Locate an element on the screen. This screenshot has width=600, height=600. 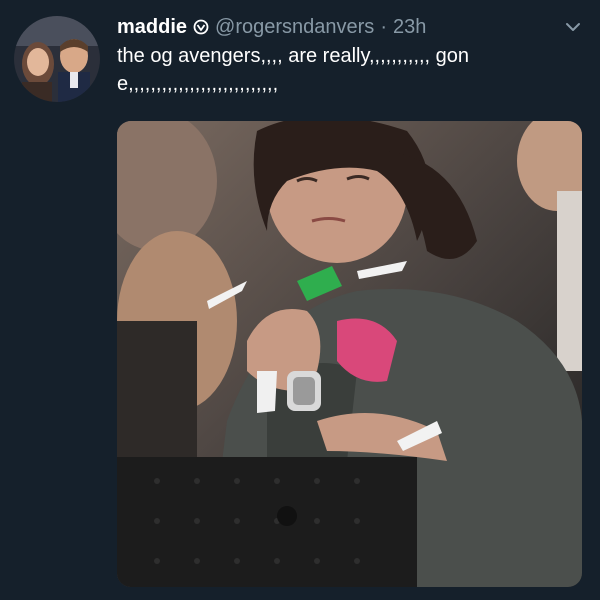
avatar-image is located at coordinates (57, 59).